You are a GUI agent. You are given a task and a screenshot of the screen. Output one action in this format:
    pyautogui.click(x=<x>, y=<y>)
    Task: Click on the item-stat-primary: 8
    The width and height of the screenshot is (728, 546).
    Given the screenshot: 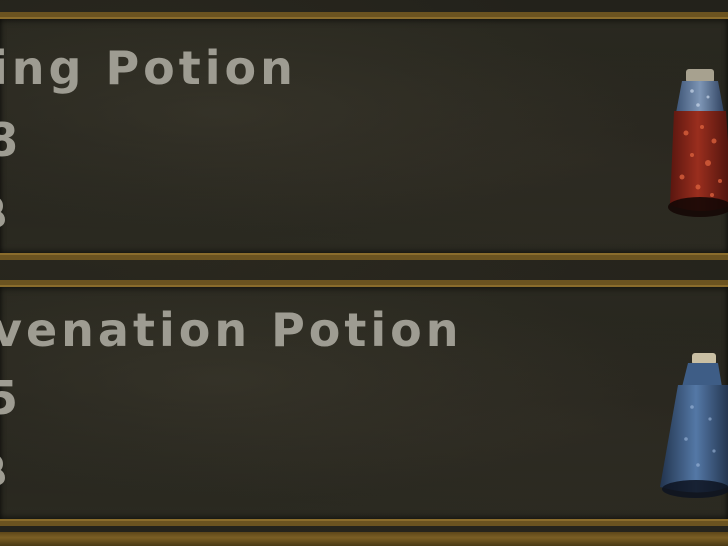 What is the action you would take?
    pyautogui.click(x=9, y=140)
    